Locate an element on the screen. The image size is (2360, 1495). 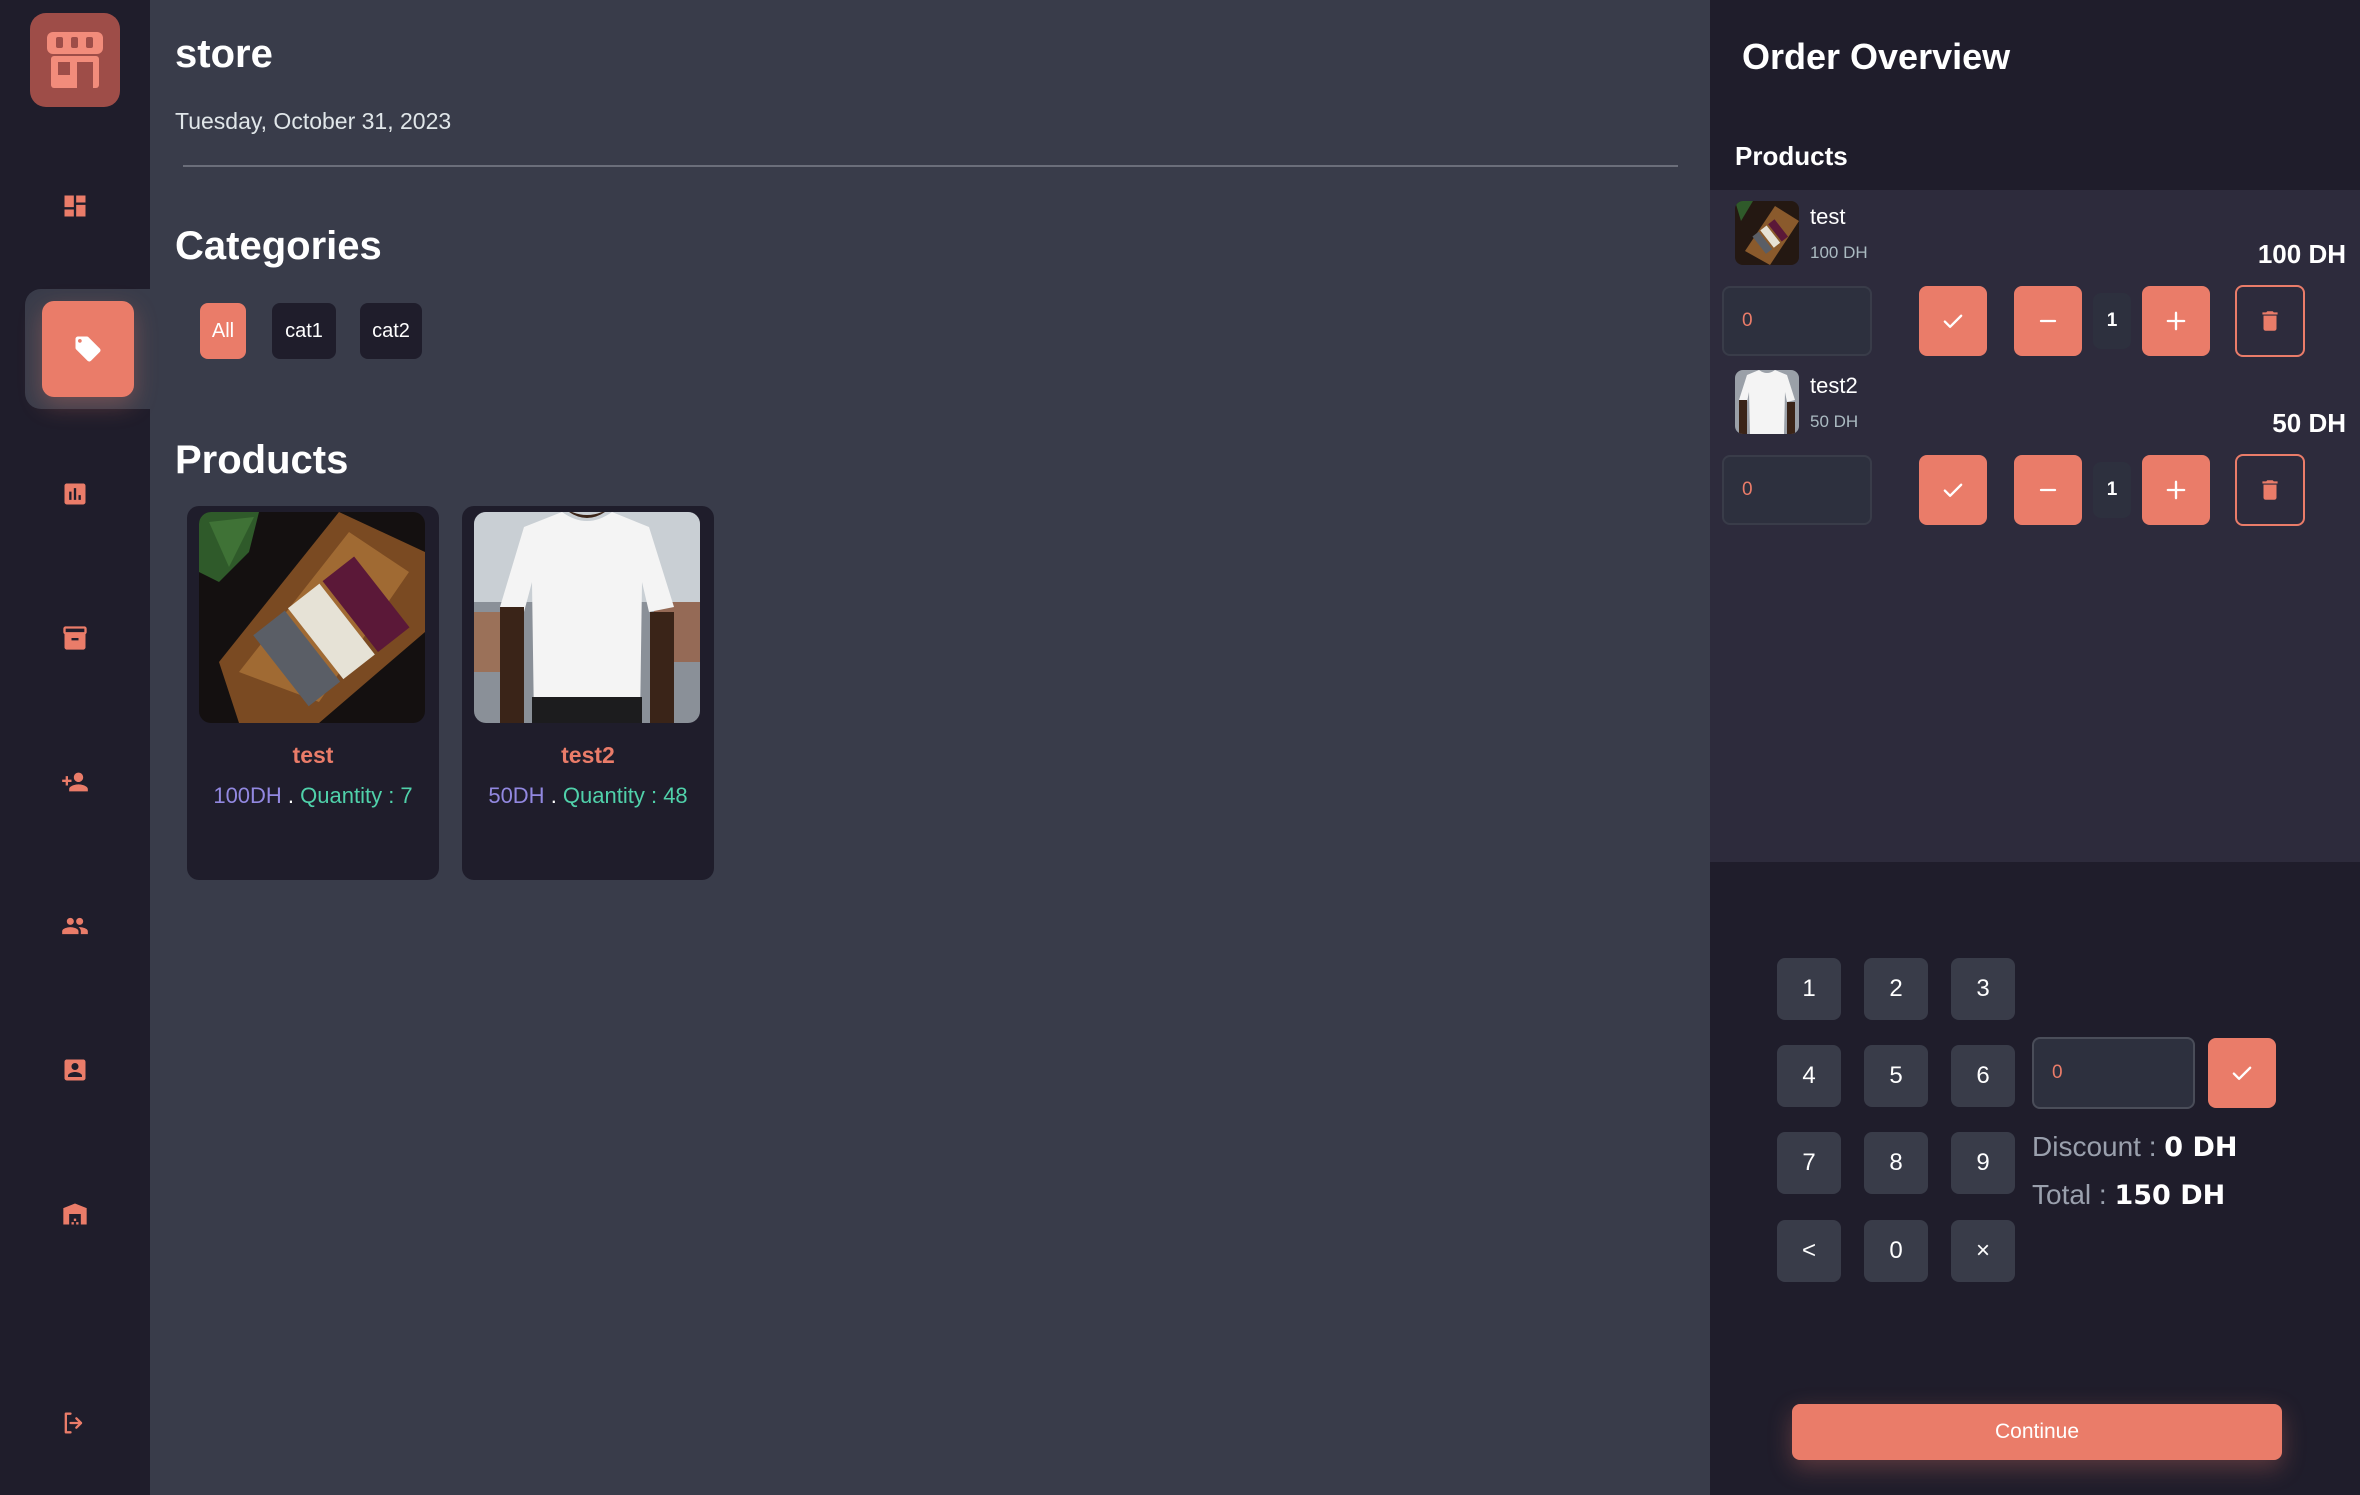
logout-icon is located at coordinates (73, 1423).